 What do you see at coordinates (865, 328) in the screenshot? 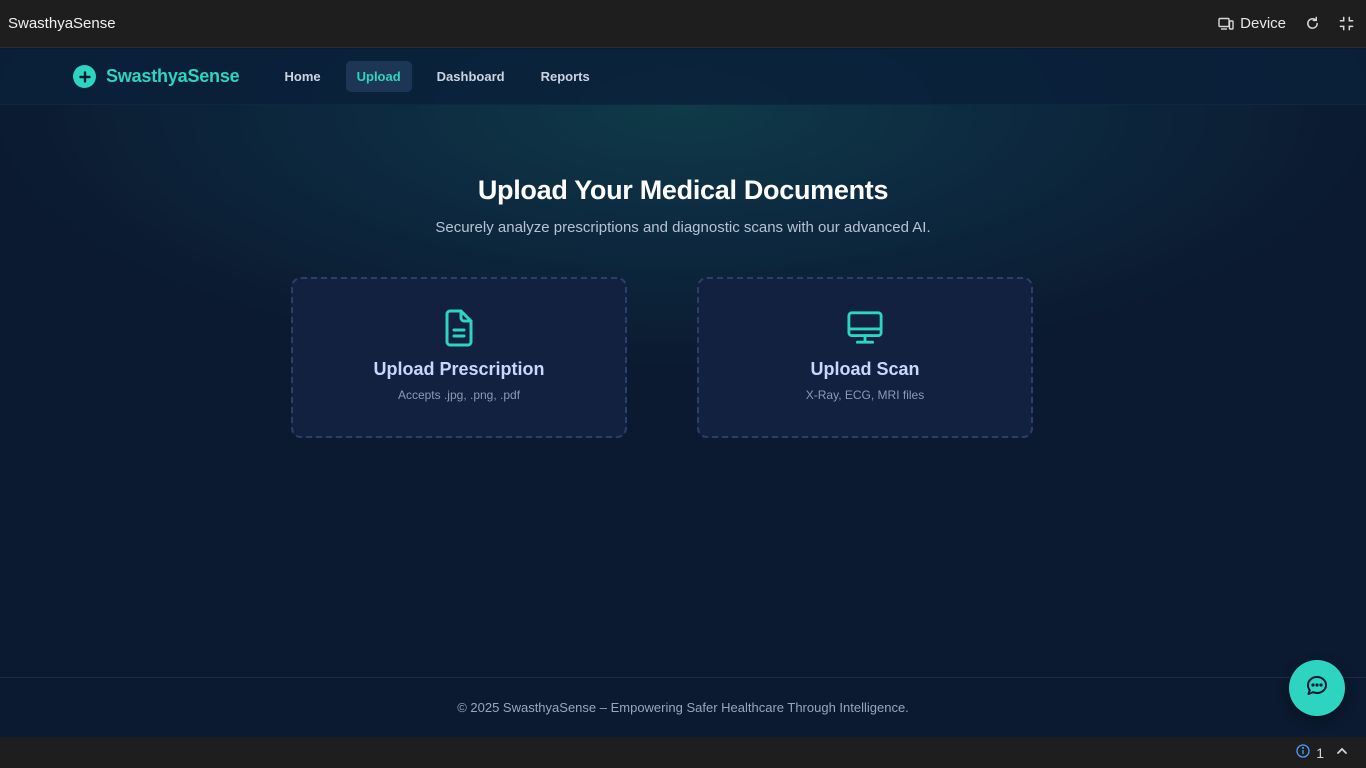
I see `monitor-icon` at bounding box center [865, 328].